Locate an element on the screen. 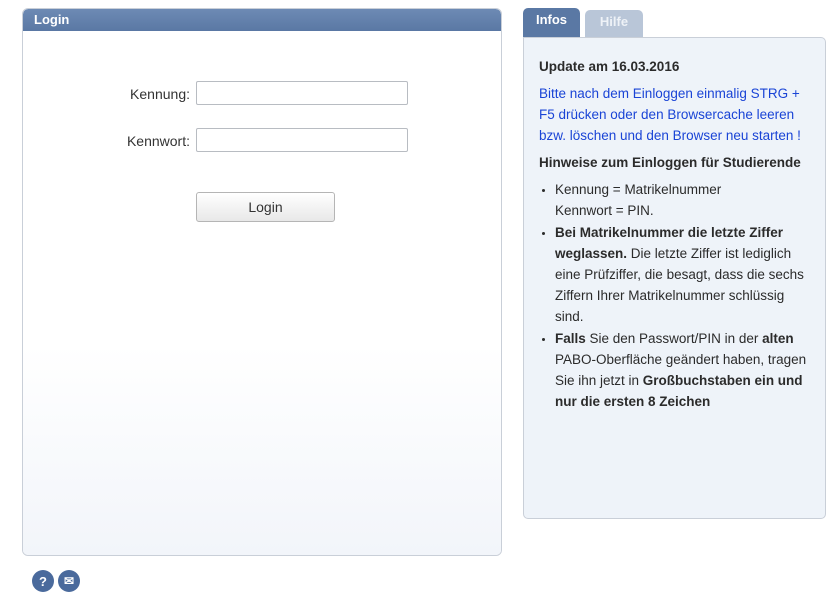  update-title: Update am 16.03.2016 is located at coordinates (609, 66).